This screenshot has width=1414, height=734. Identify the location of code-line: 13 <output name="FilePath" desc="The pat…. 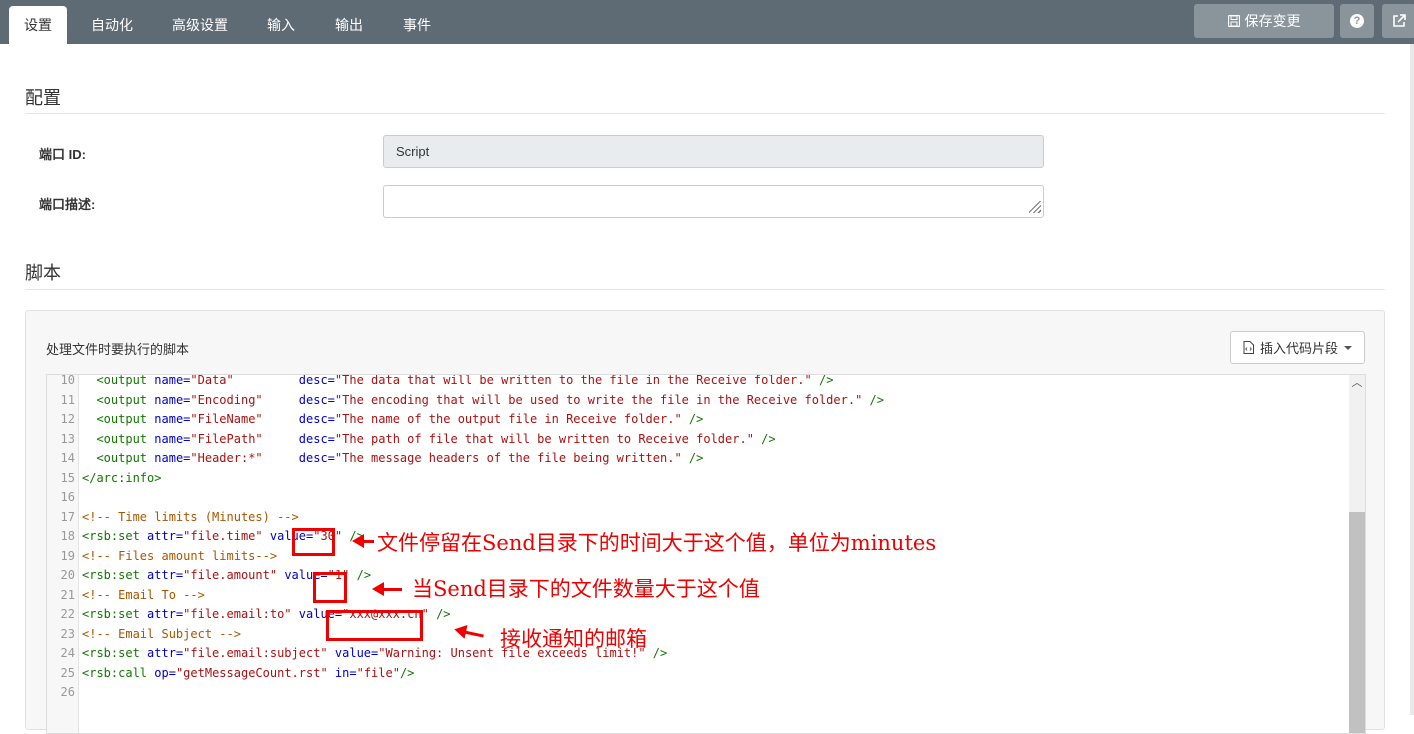
(418, 438).